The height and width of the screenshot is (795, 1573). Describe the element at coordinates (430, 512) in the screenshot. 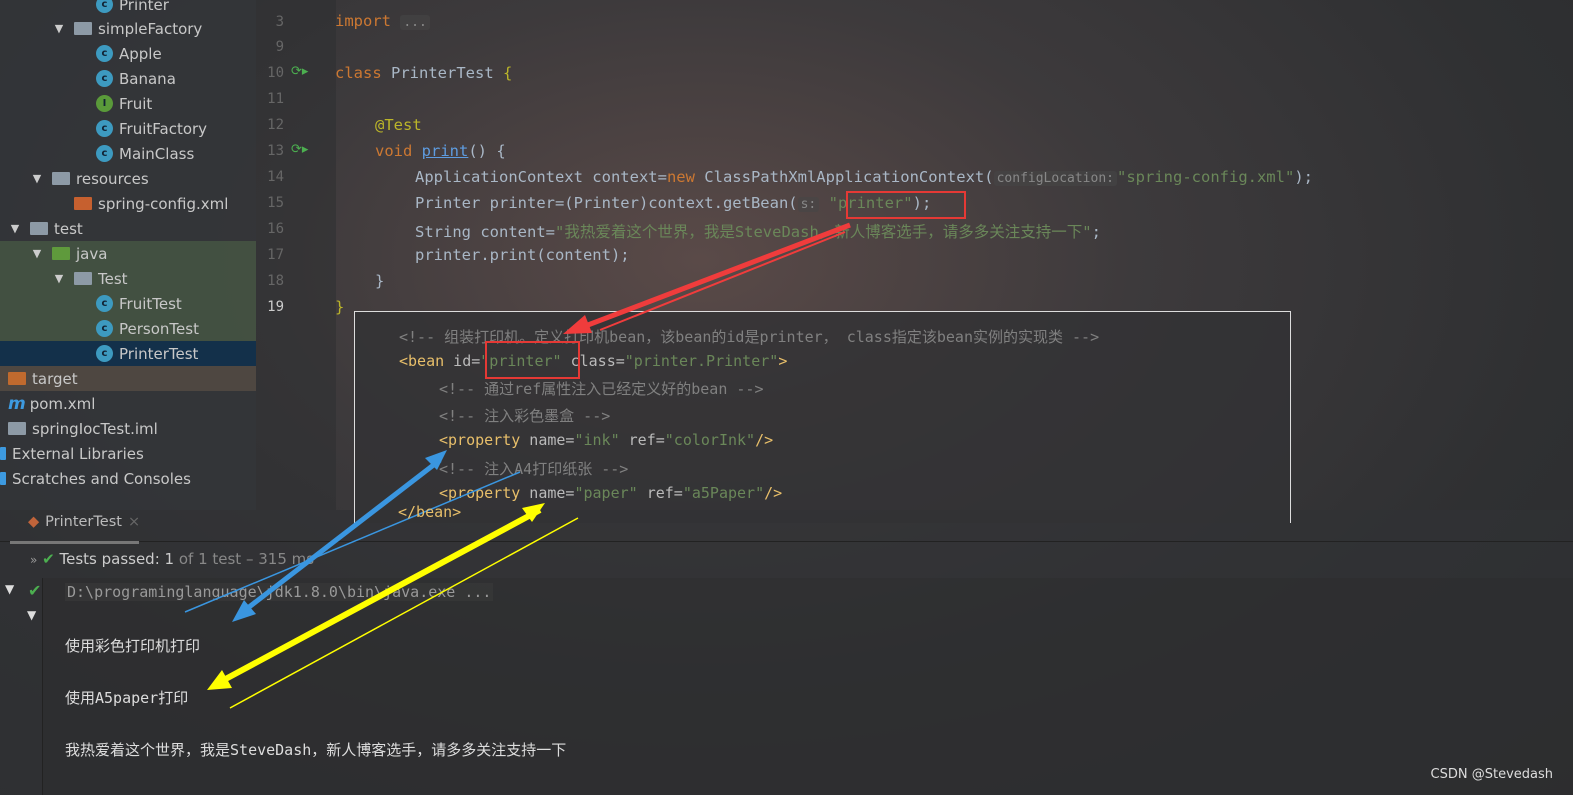

I see `xml-bean-close: </bean>` at that location.